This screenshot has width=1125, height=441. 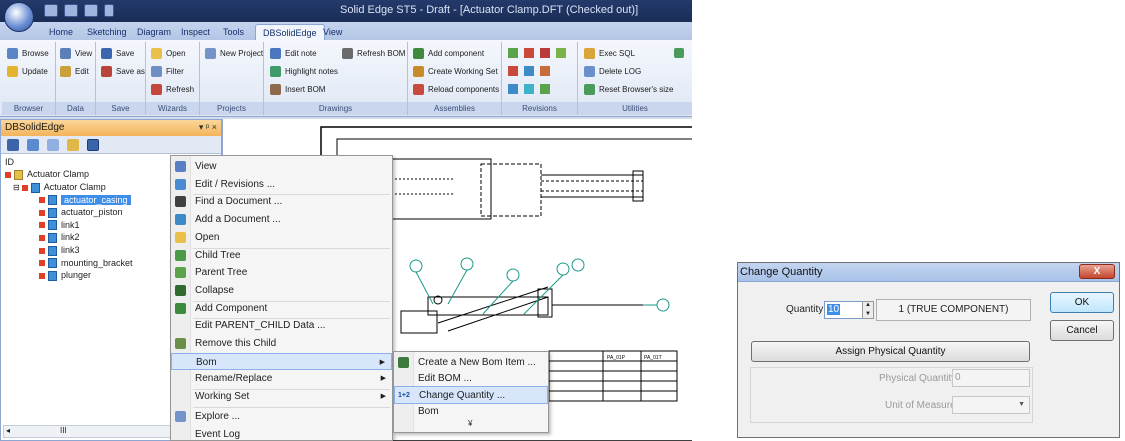 I want to click on delete-log-button: Delete LOG, so click(x=612, y=71).